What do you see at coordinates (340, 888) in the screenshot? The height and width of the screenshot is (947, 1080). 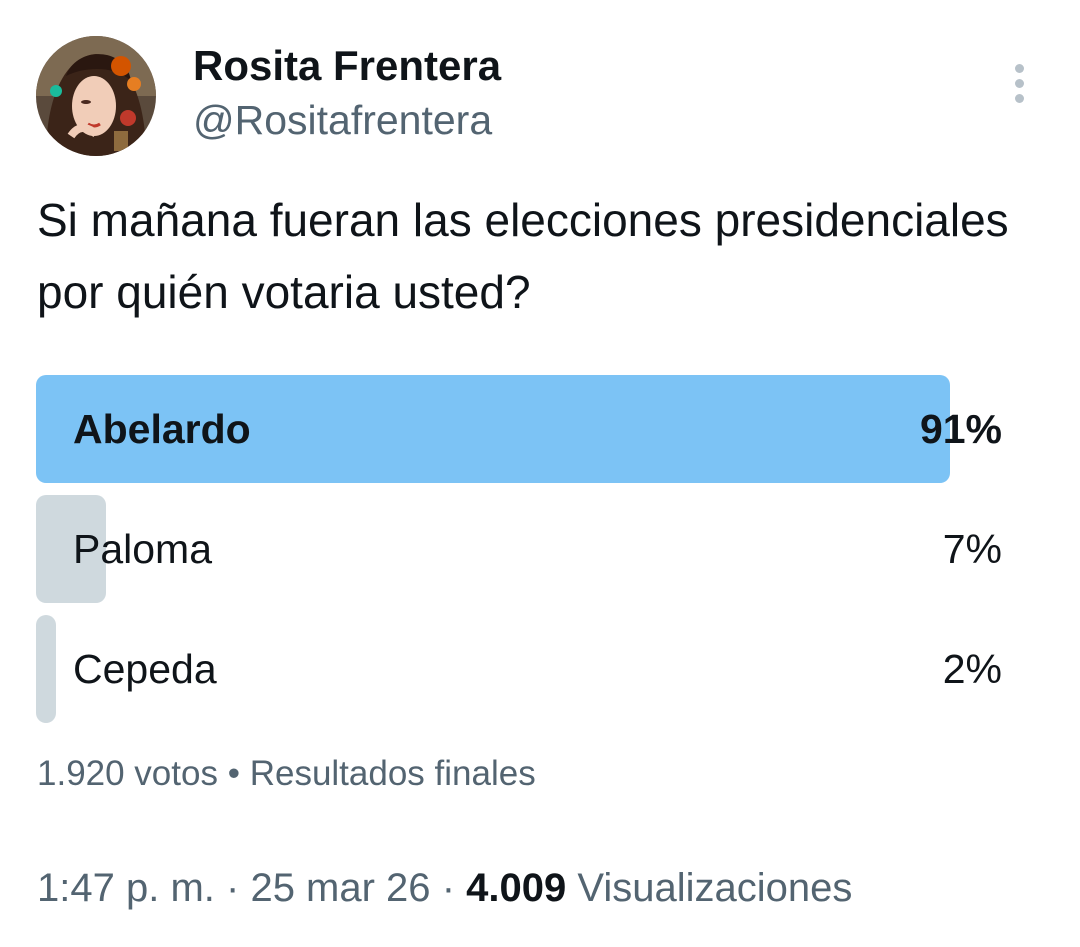 I see `tweet-date: 25 mar 26` at bounding box center [340, 888].